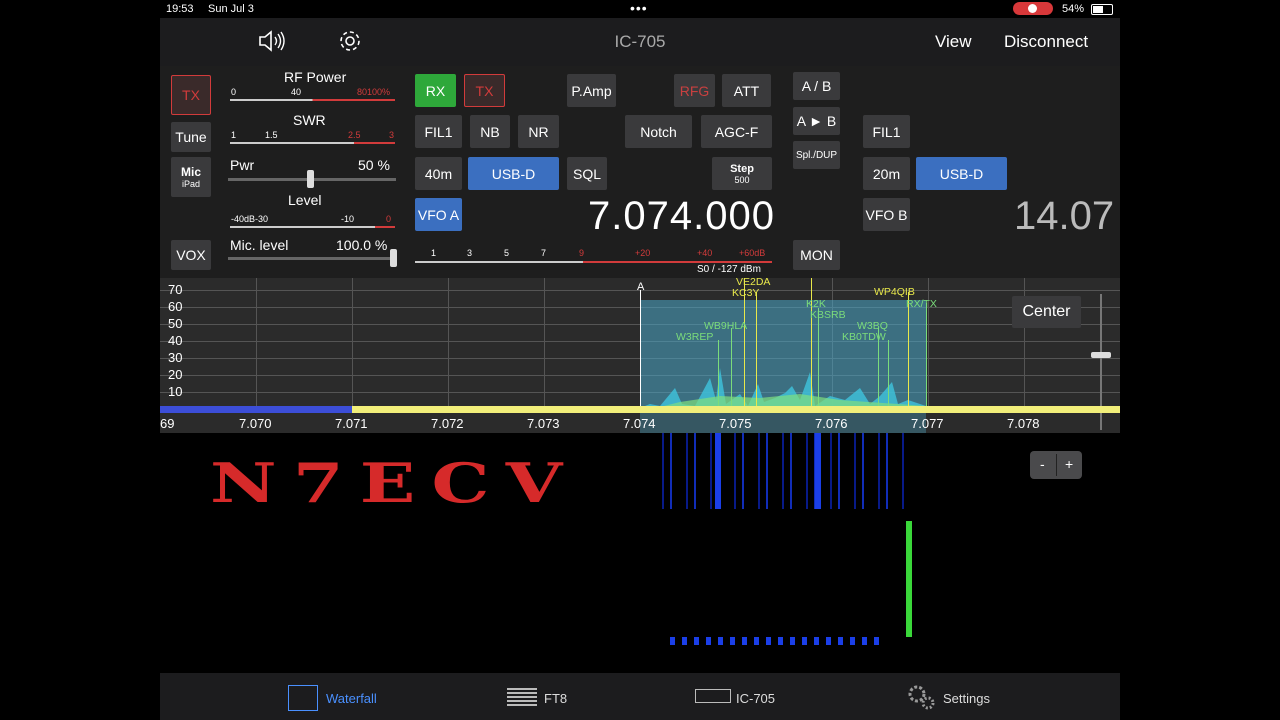  I want to click on ref-level-thumb, so click(1101, 355).